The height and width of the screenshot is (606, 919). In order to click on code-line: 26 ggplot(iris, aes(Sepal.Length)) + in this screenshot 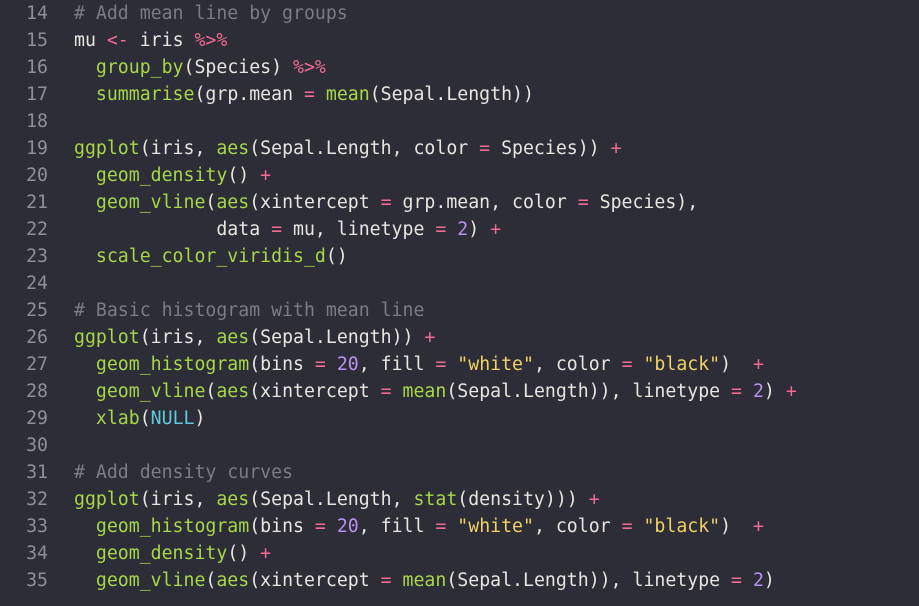, I will do `click(459, 337)`.